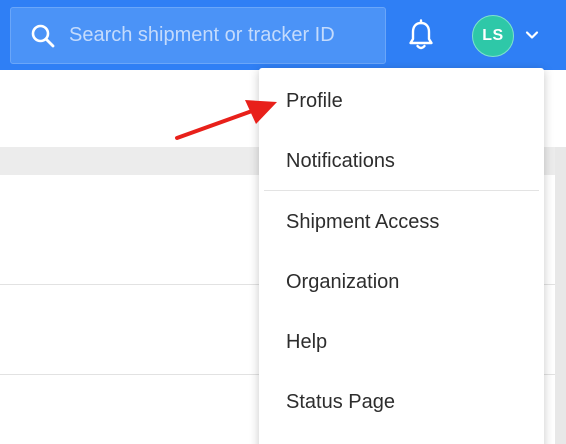  What do you see at coordinates (343, 281) in the screenshot?
I see `menu-item-label: Organization` at bounding box center [343, 281].